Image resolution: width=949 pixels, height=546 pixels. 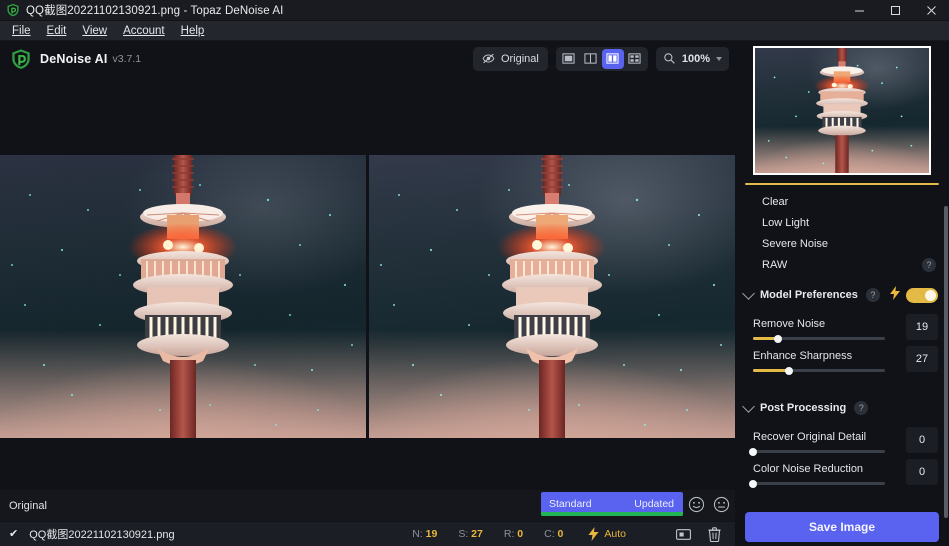 I want to click on preview-thumbnail, so click(x=842, y=110).